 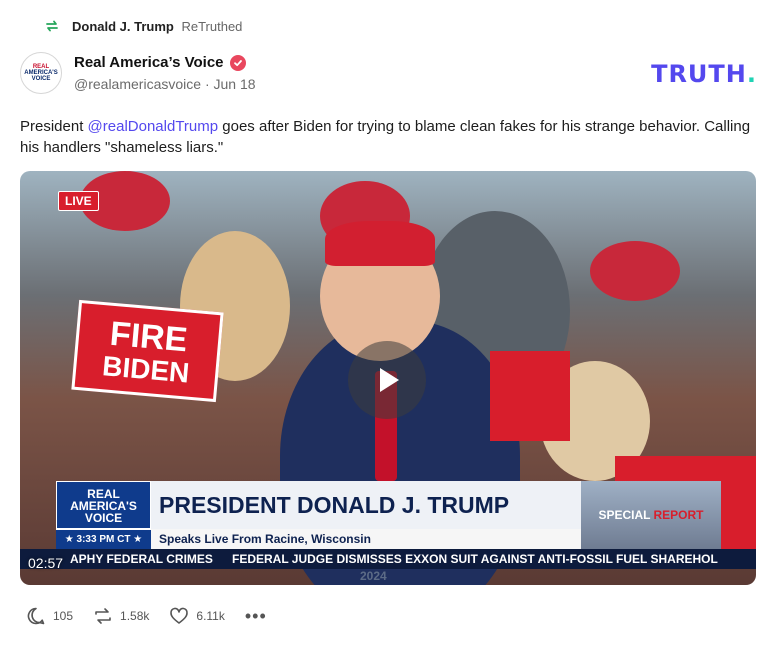 What do you see at coordinates (635, 271) in the screenshot?
I see `crowd-hat` at bounding box center [635, 271].